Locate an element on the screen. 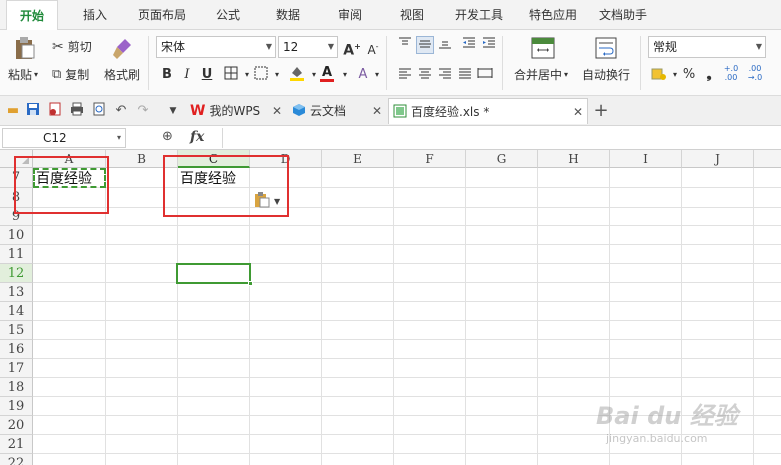 The height and width of the screenshot is (465, 781). align-bottom-icon is located at coordinates (445, 45).